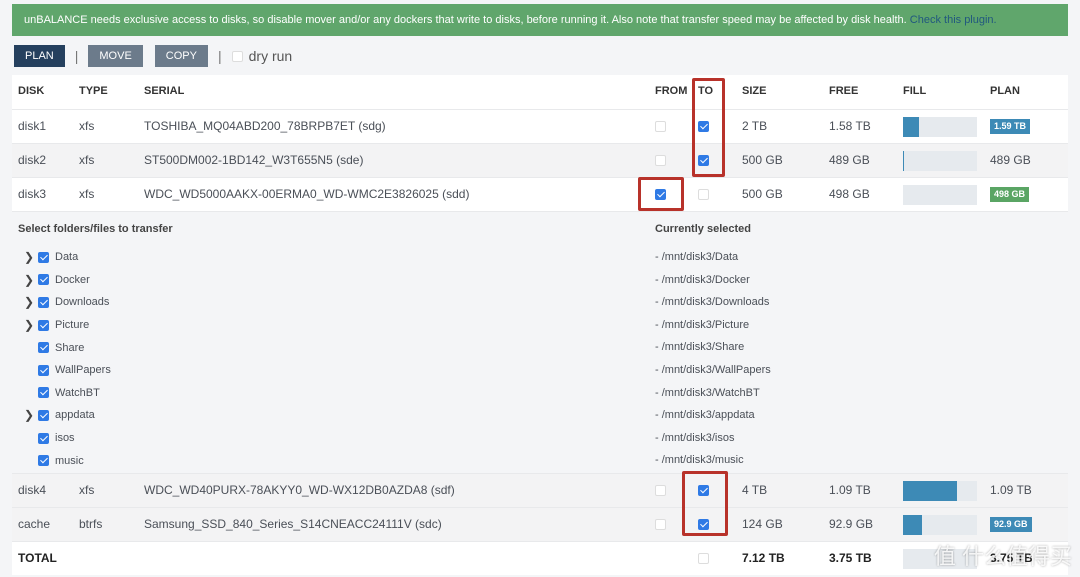  What do you see at coordinates (700, 347) in the screenshot?
I see `selected-path: - /mnt/disk3/Share` at bounding box center [700, 347].